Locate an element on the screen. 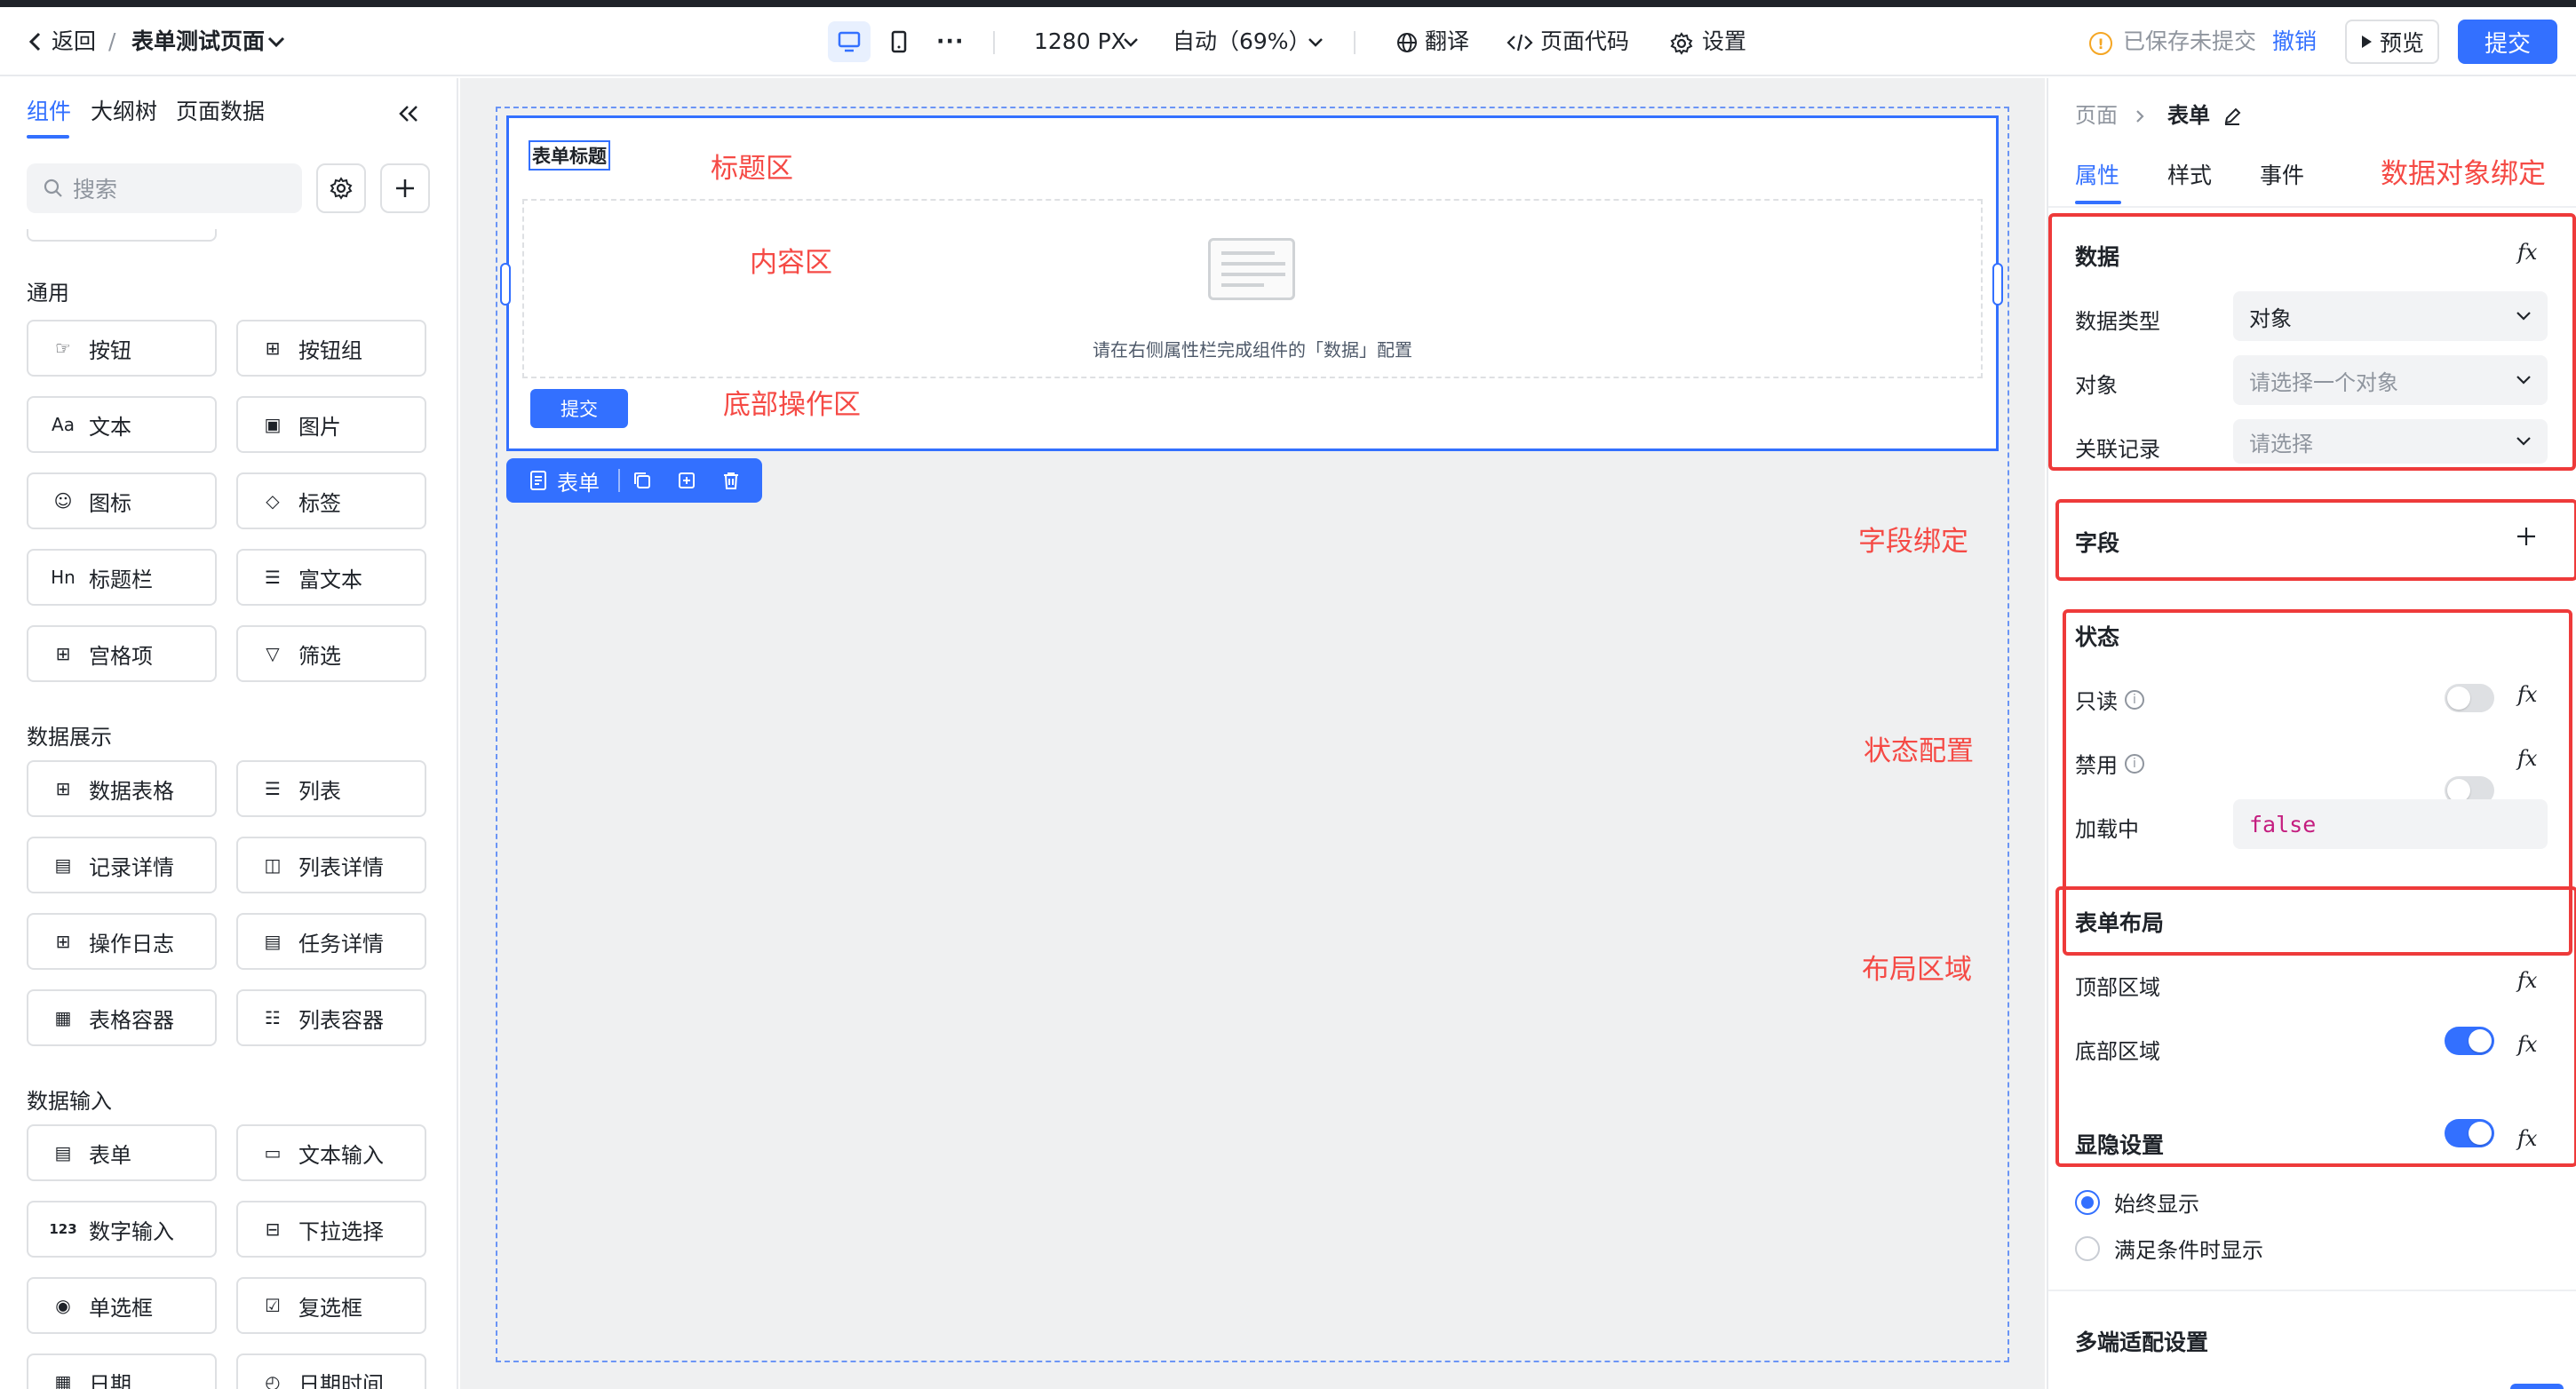  code-icon is located at coordinates (1520, 44).